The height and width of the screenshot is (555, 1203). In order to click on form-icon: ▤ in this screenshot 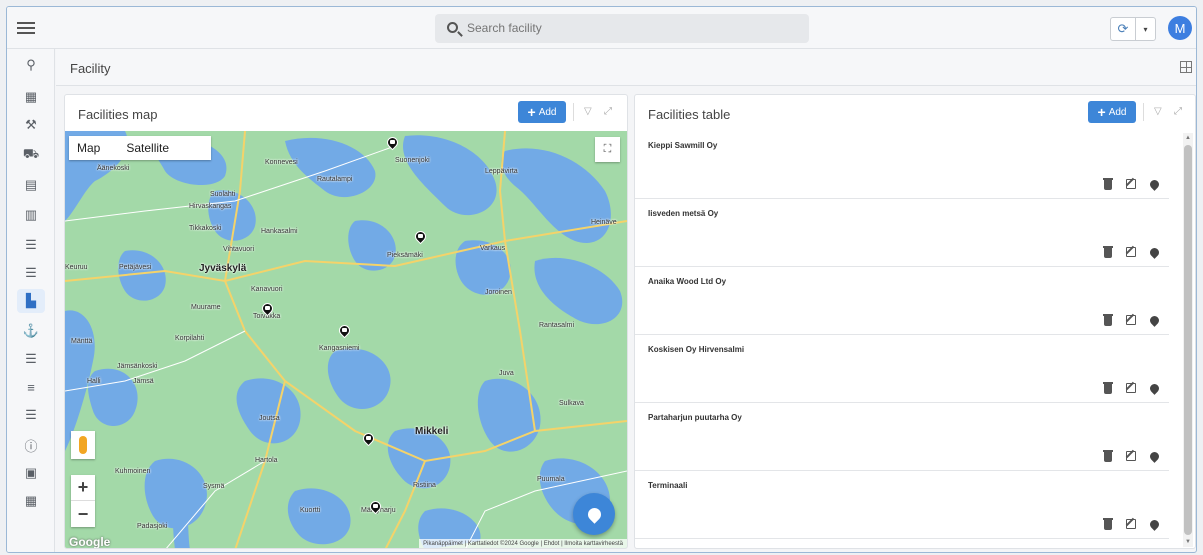, I will do `click(31, 185)`.